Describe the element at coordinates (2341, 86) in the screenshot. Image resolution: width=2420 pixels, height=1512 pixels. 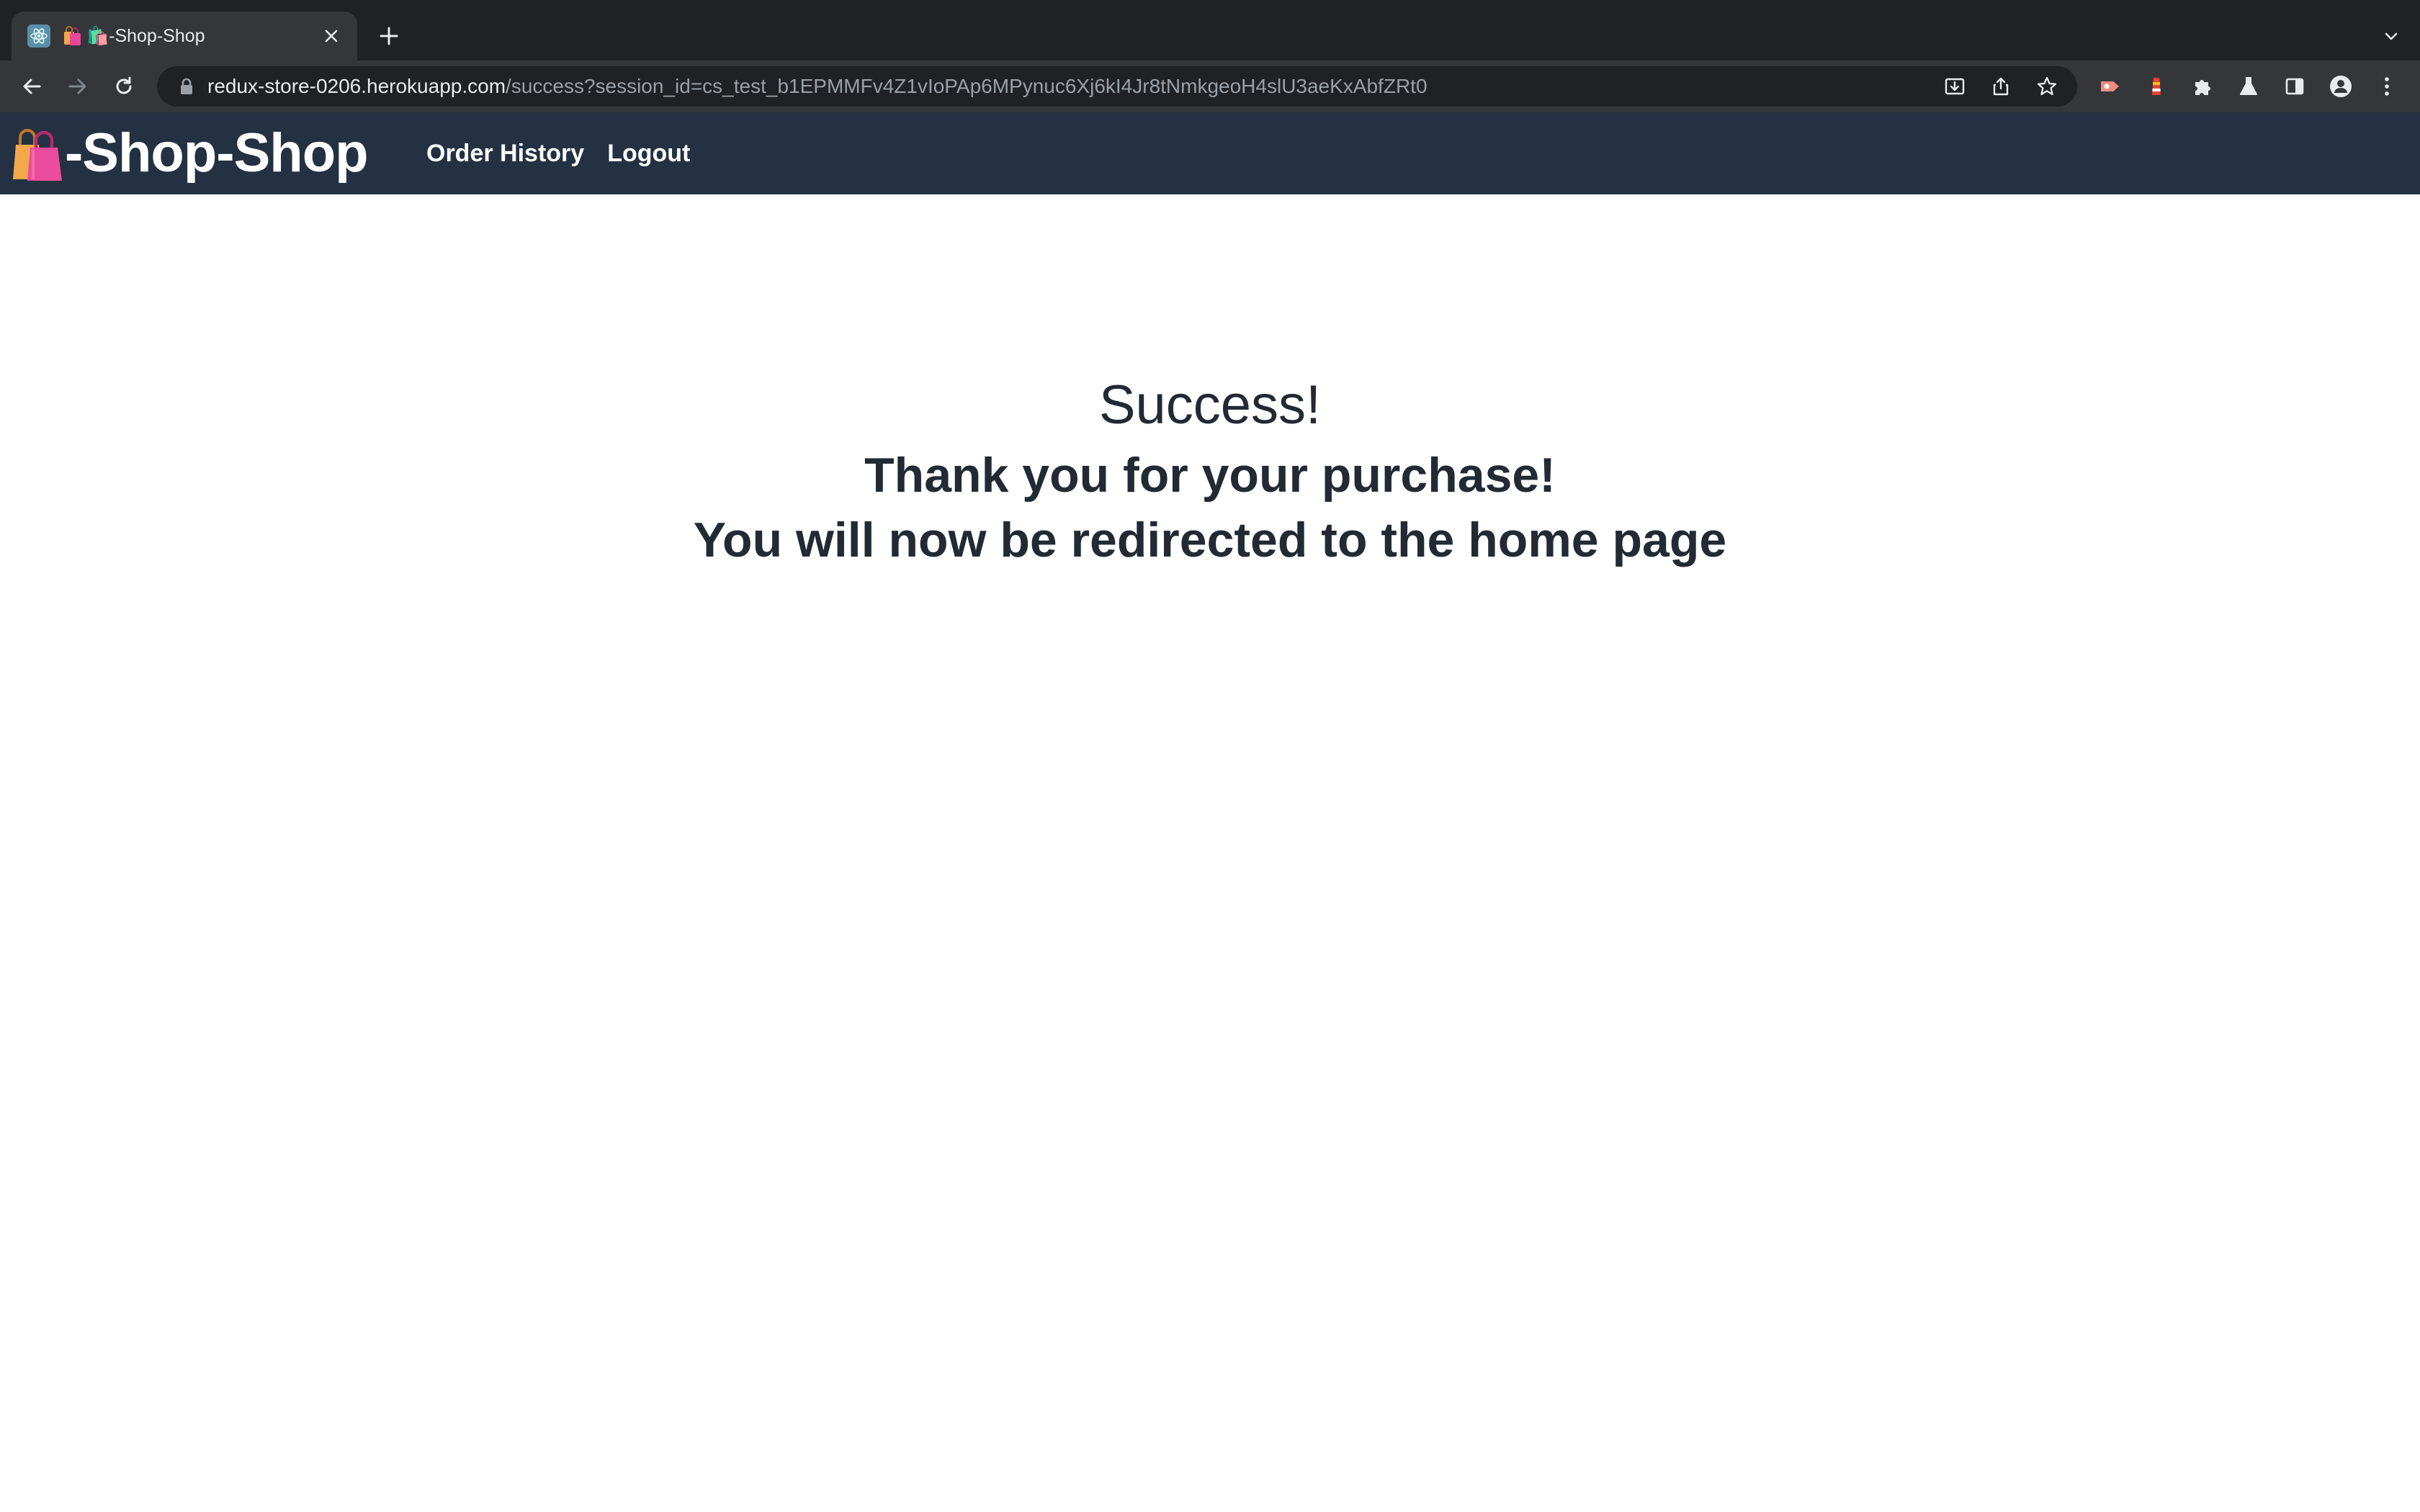
I see `profile-avatar-icon` at that location.